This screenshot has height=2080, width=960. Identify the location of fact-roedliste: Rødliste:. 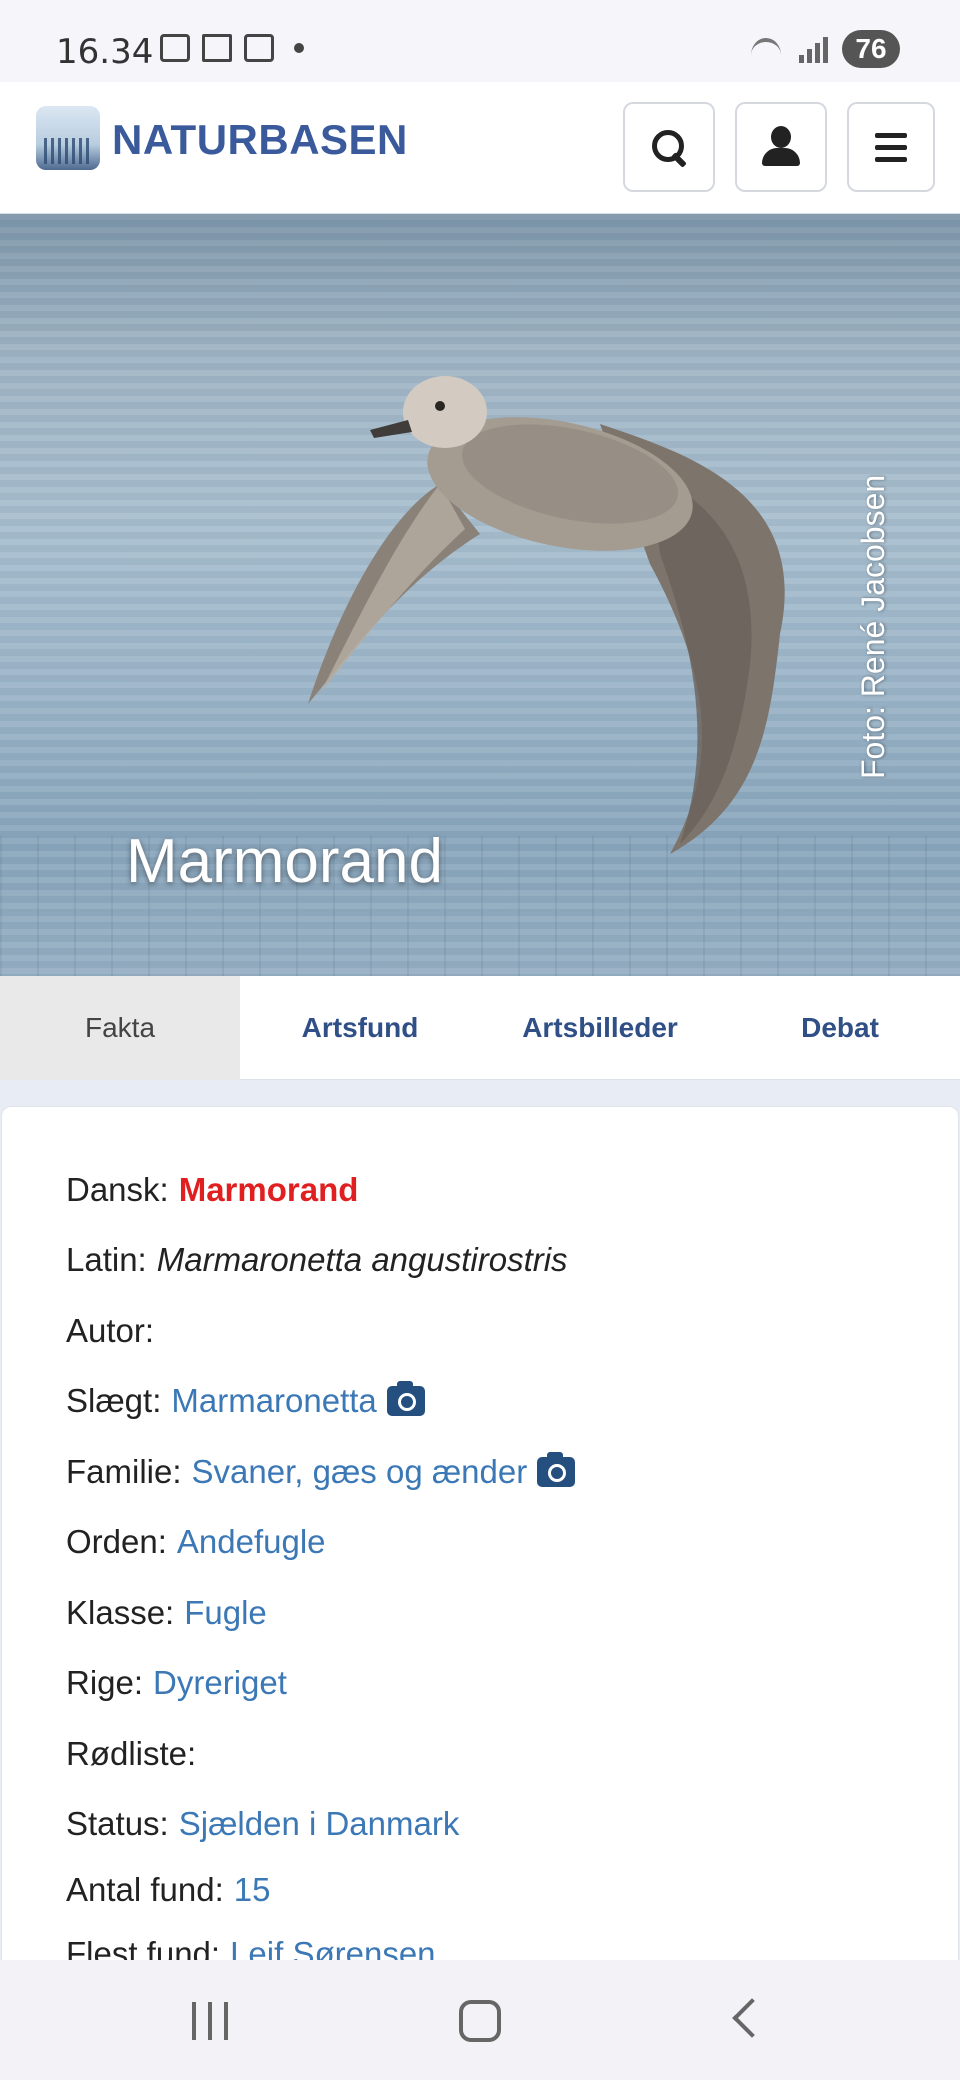
(136, 1754).